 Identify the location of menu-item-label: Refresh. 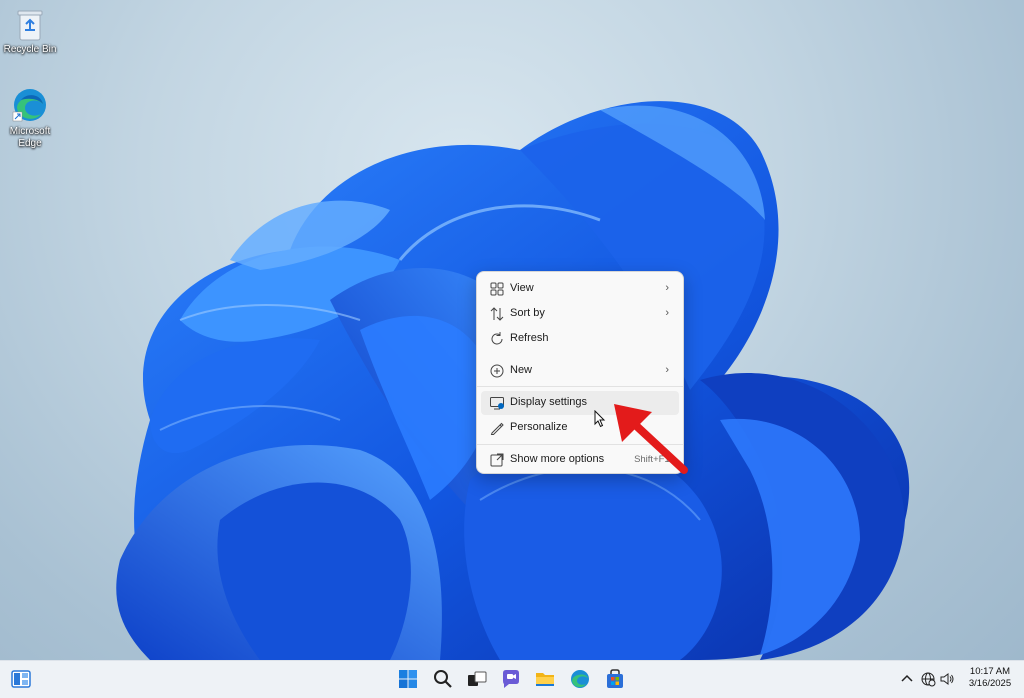
(529, 338).